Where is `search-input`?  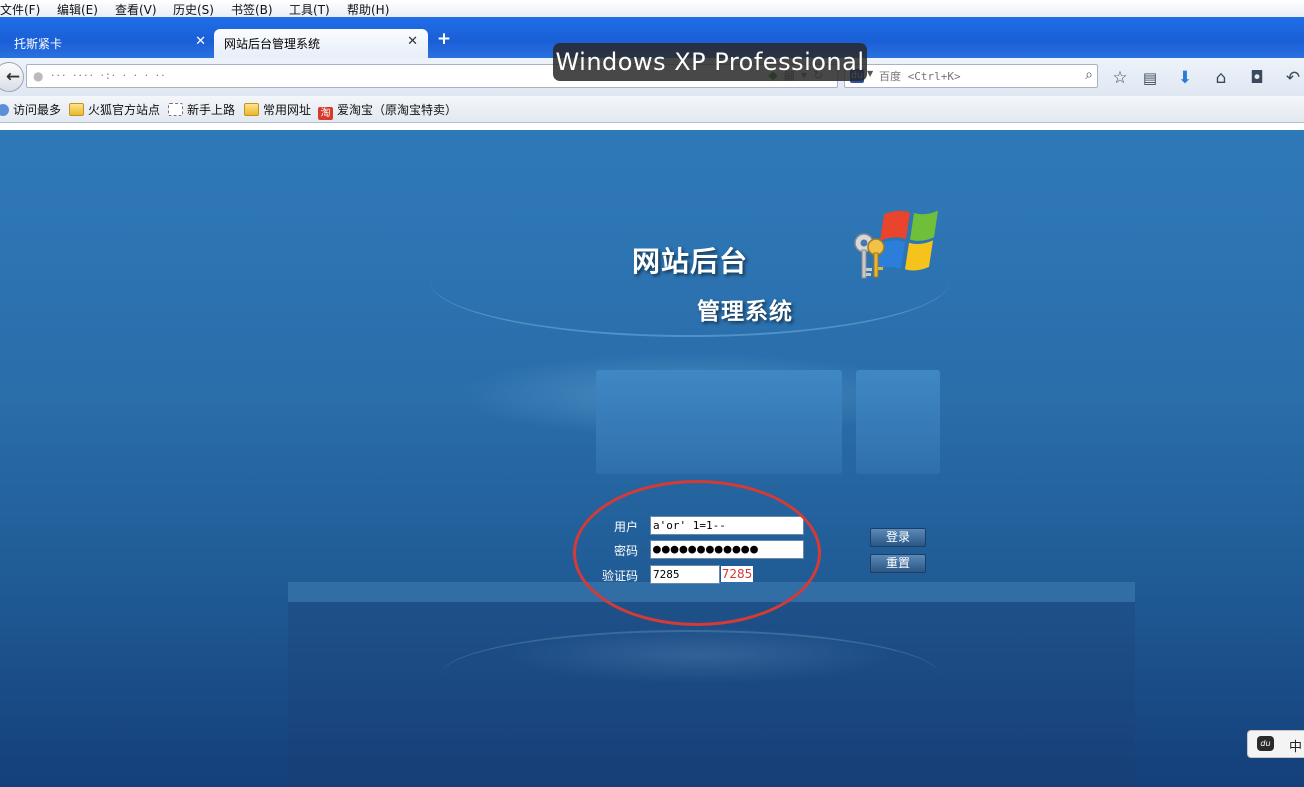
search-input is located at coordinates (974, 76).